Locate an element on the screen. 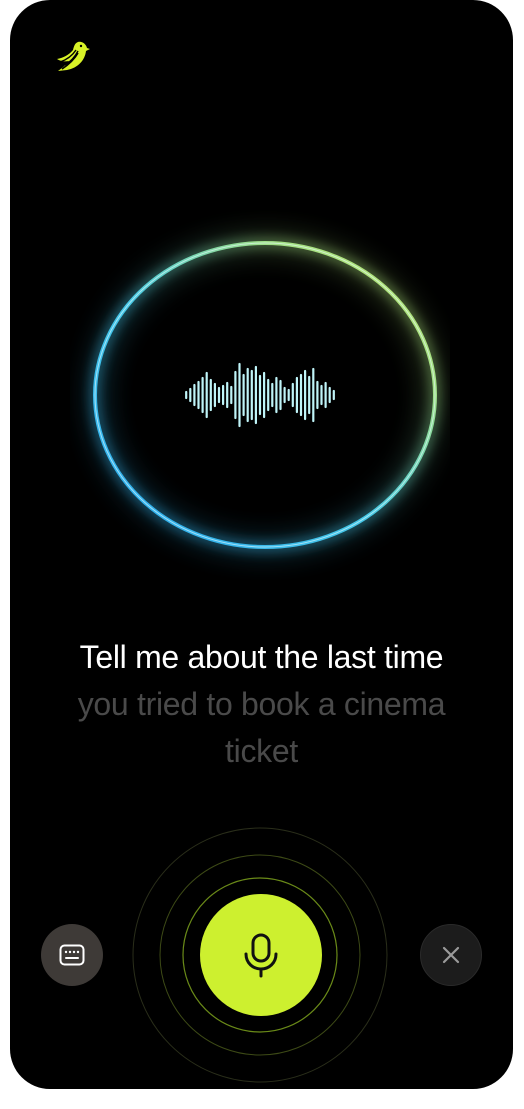 This screenshot has height=1109, width=524. prompt-line-upcoming: you tried to book a cinema is located at coordinates (261, 704).